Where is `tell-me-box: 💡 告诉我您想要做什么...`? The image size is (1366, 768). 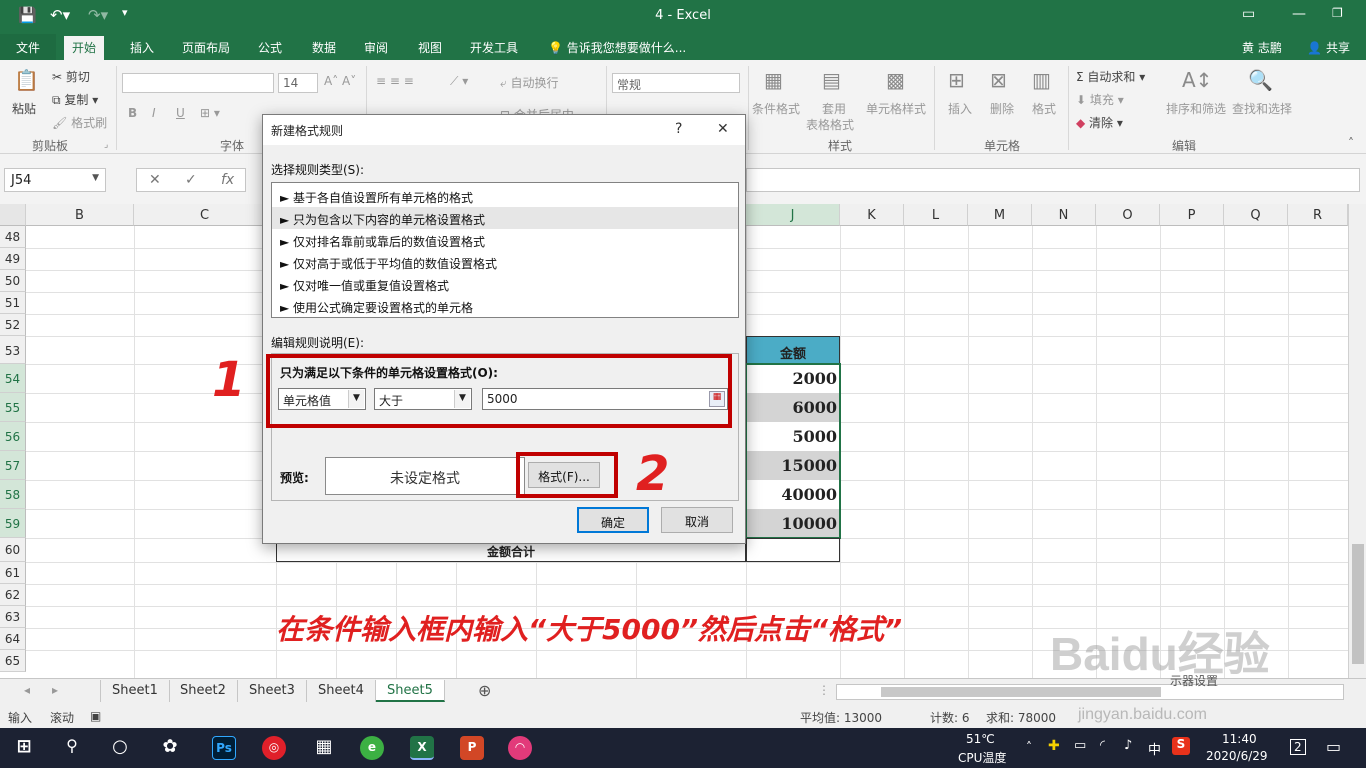 tell-me-box: 💡 告诉我您想要做什么... is located at coordinates (617, 47).